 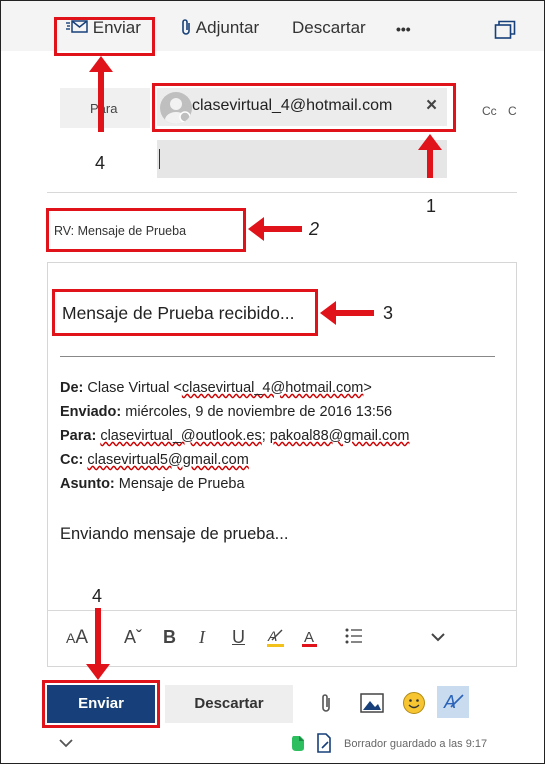 I want to click on format-divider, so click(x=282, y=610).